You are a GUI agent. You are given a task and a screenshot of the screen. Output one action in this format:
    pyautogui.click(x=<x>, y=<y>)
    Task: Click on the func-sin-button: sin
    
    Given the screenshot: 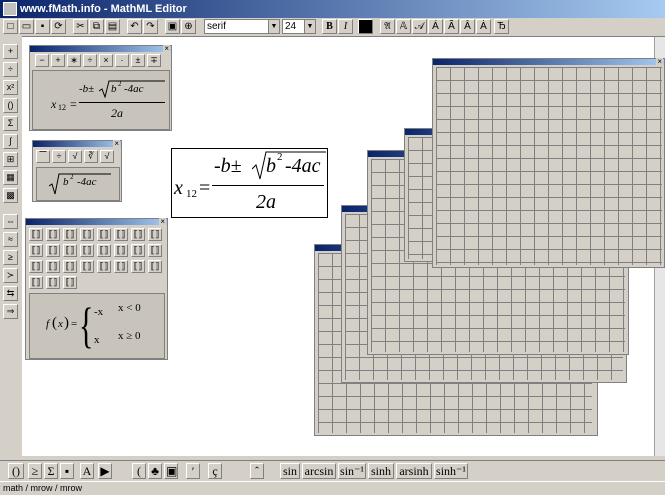 What is the action you would take?
    pyautogui.click(x=290, y=471)
    